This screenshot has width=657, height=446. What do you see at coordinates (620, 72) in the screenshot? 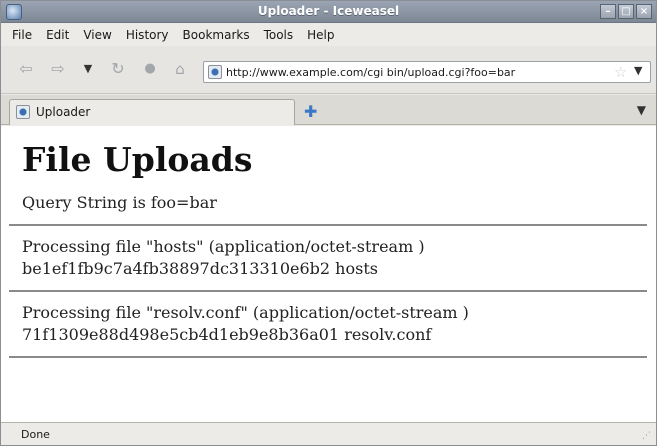
I see `star-icon: ☆` at bounding box center [620, 72].